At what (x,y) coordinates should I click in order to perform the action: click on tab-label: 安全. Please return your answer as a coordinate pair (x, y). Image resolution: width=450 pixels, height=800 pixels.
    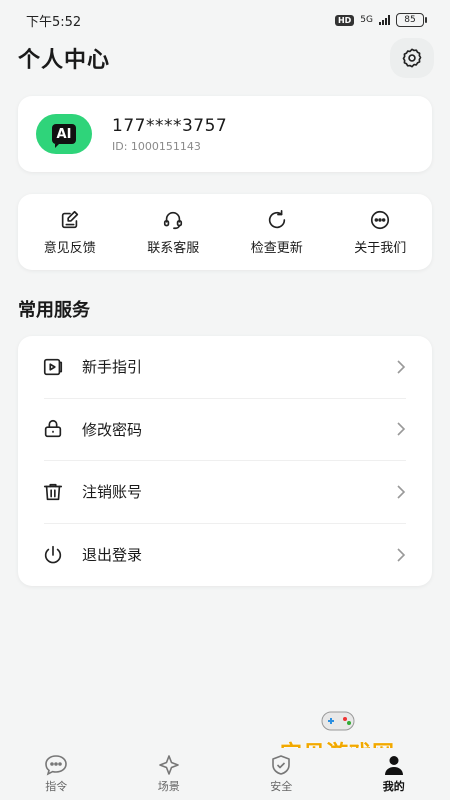
    Looking at the image, I should click on (281, 786).